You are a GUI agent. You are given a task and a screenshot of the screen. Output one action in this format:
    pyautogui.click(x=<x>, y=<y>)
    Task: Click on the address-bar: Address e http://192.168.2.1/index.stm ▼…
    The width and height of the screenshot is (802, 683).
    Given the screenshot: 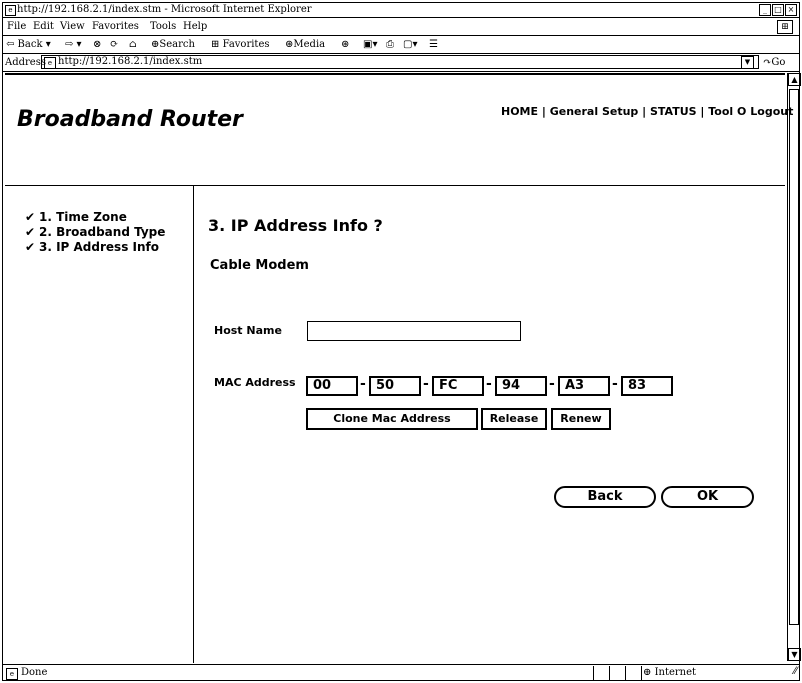 What is the action you would take?
    pyautogui.click(x=401, y=63)
    